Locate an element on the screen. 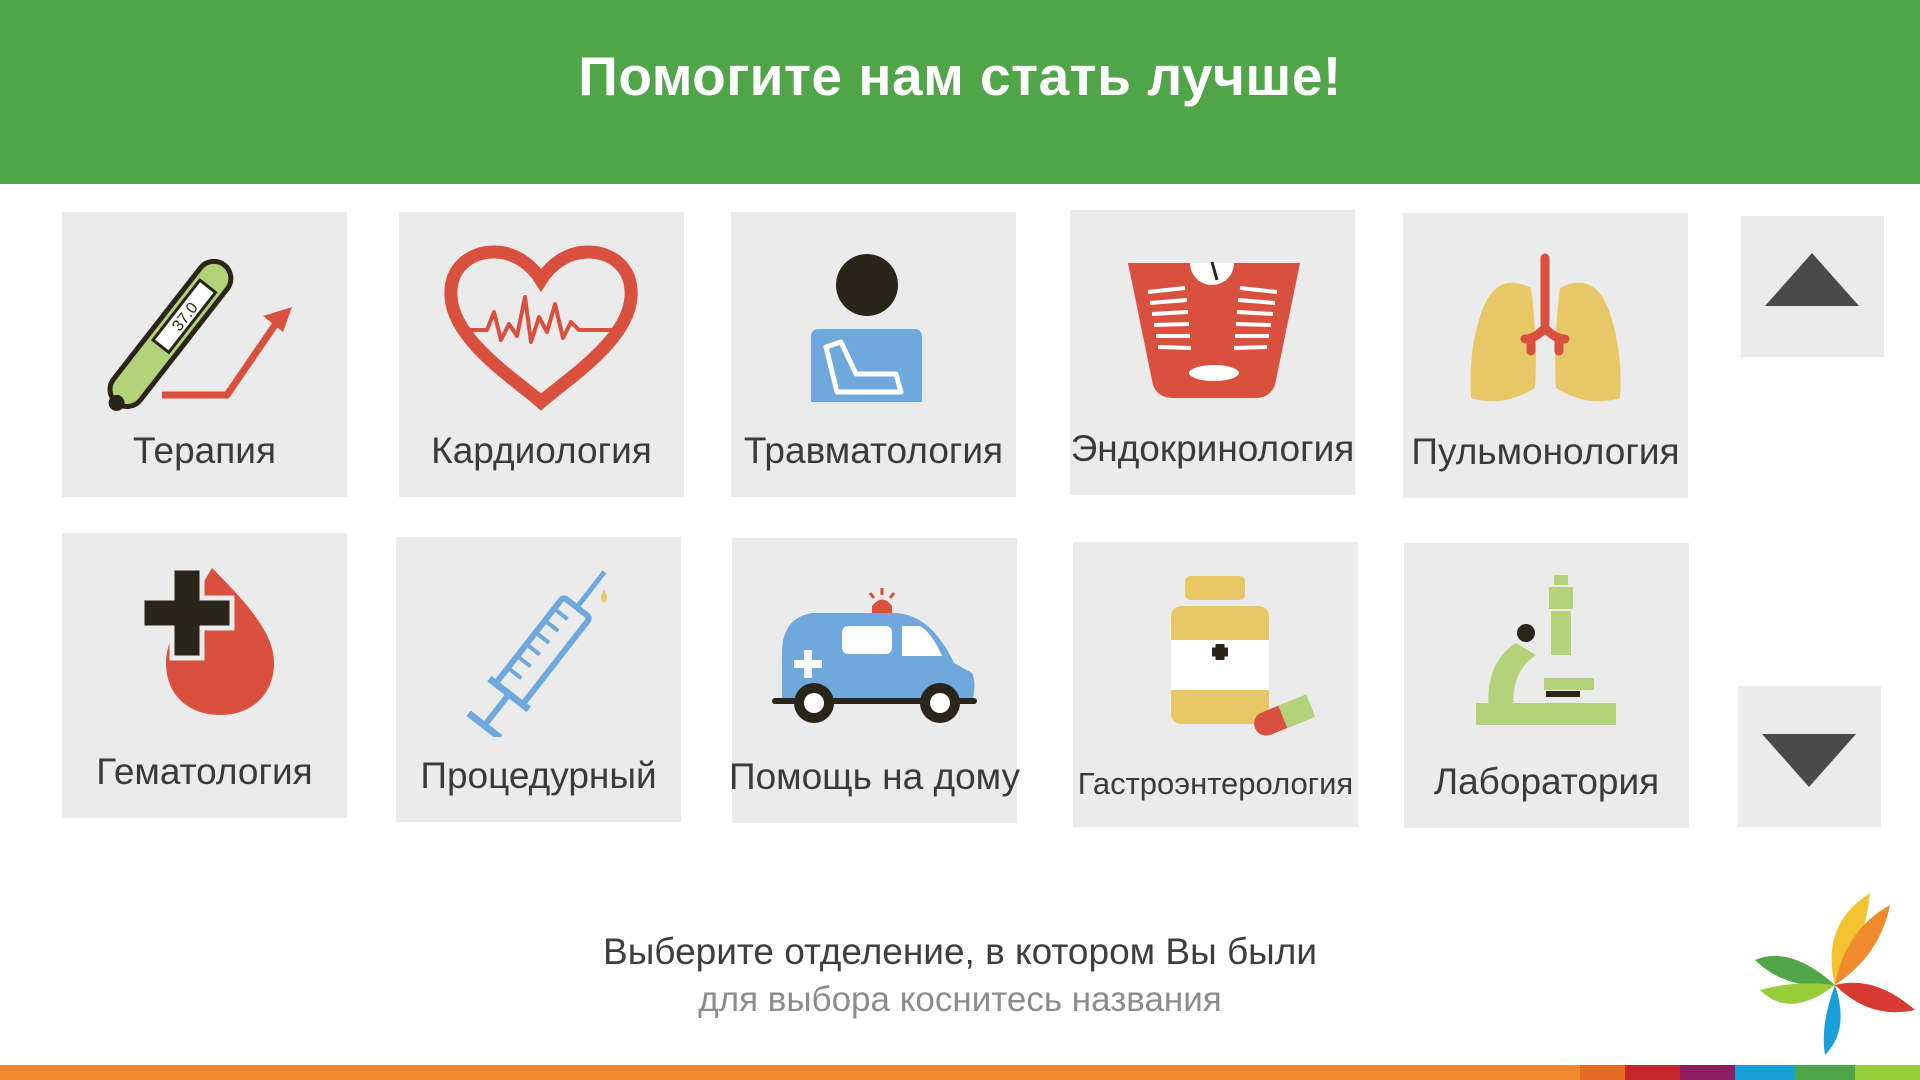  logo is located at coordinates (1835, 970).